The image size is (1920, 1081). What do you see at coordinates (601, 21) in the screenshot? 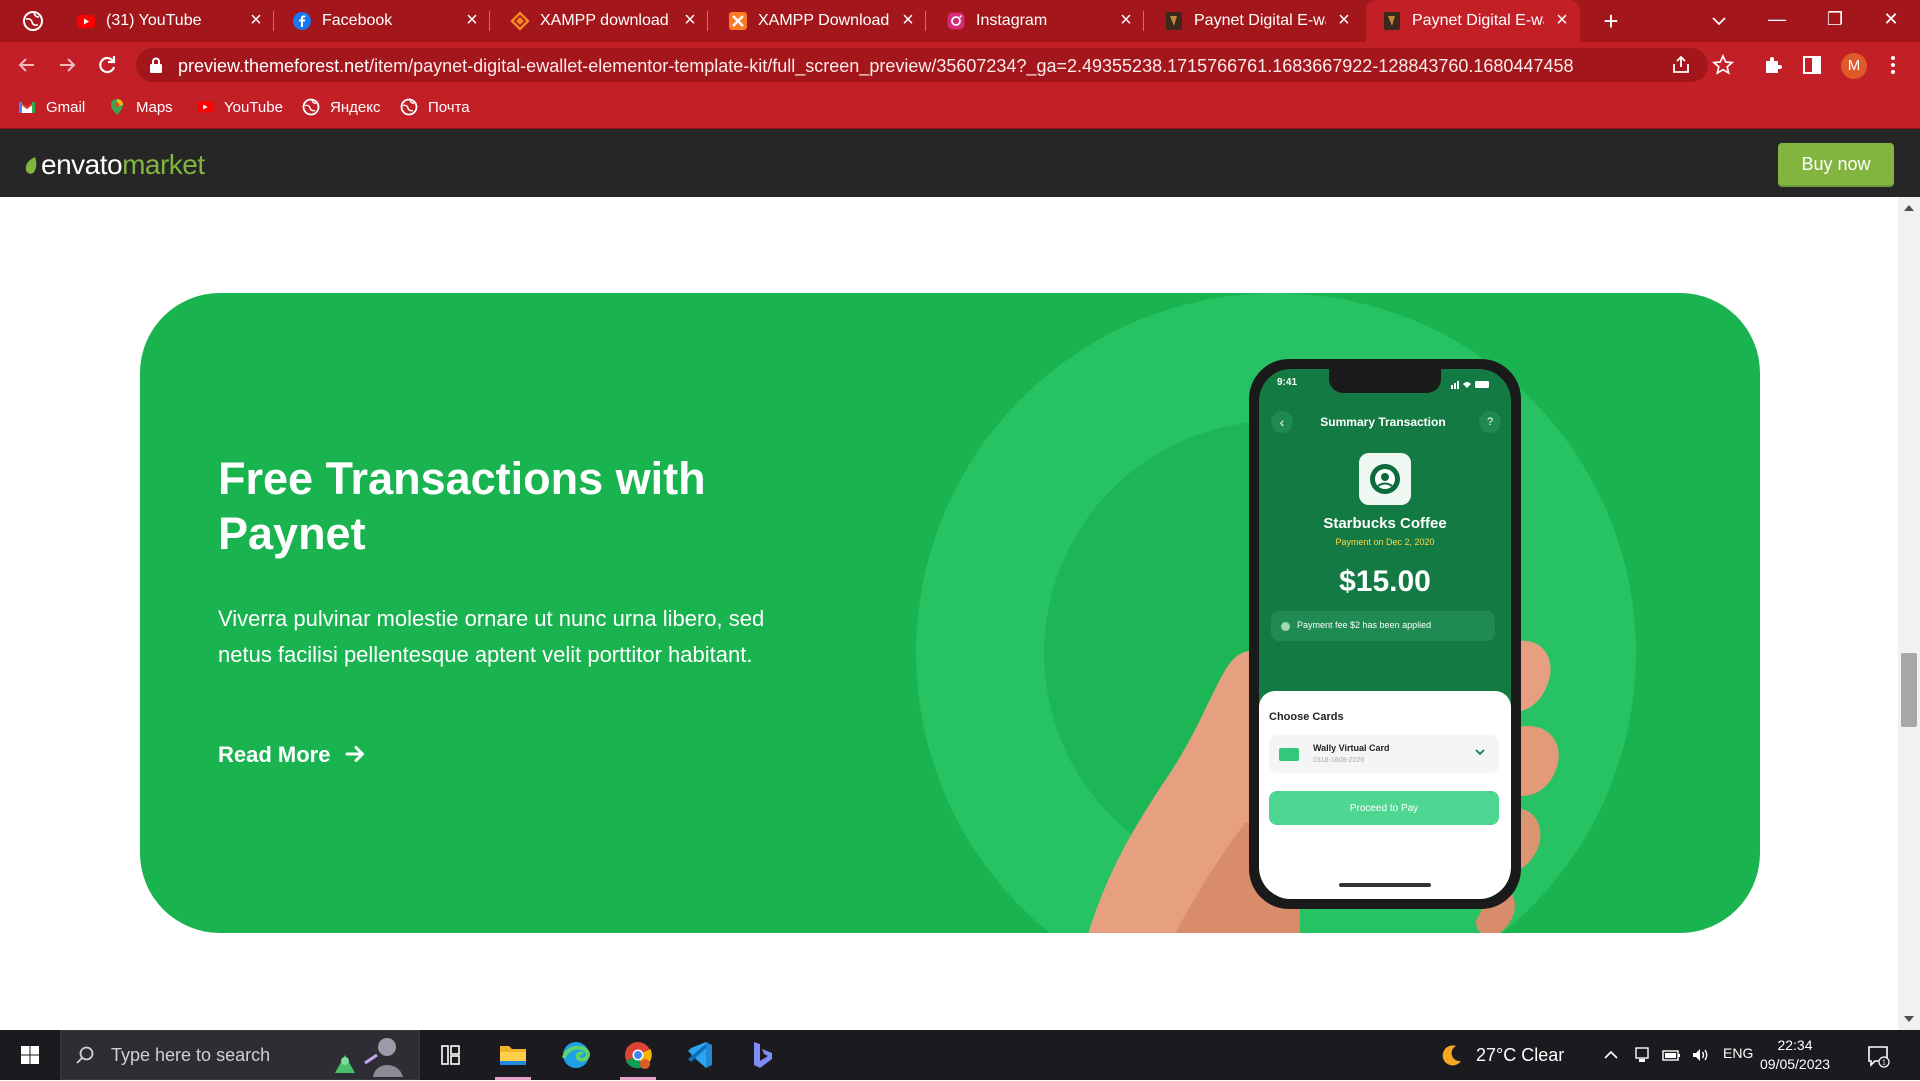
I see `tab-xampp-download: XAMPP download | S ×` at bounding box center [601, 21].